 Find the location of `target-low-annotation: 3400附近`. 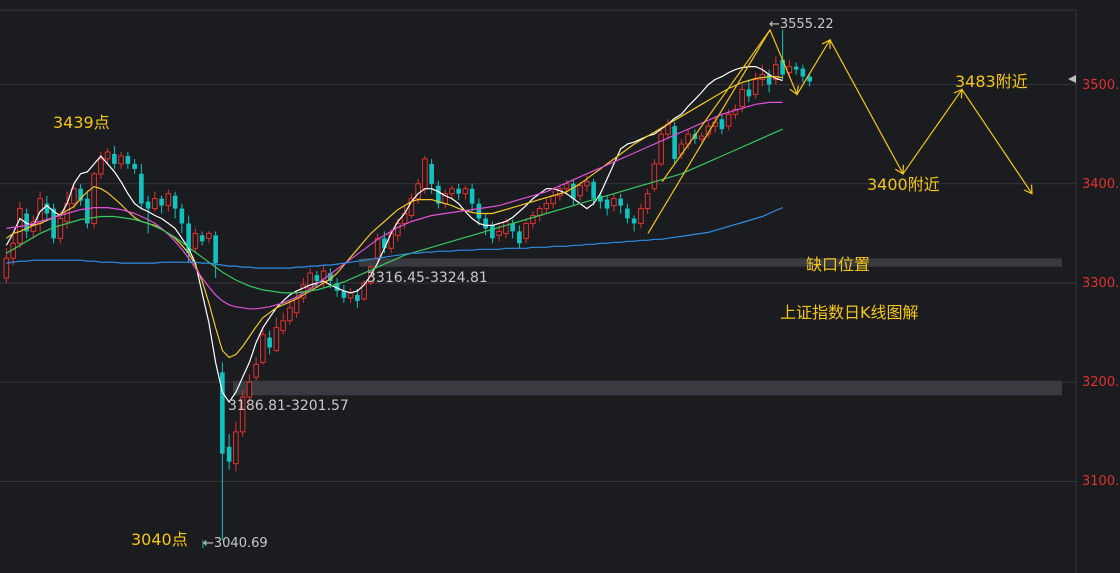

target-low-annotation: 3400附近 is located at coordinates (903, 184).